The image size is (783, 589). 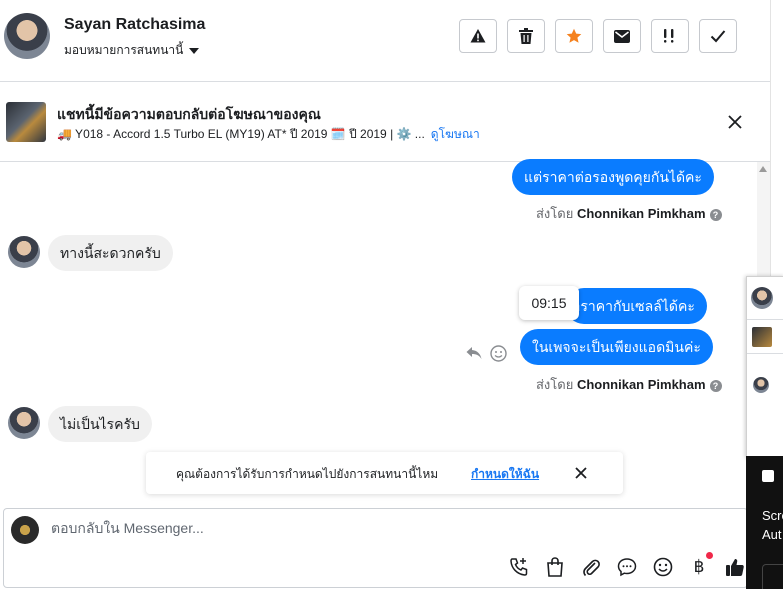 What do you see at coordinates (768, 476) in the screenshot?
I see `app-icon` at bounding box center [768, 476].